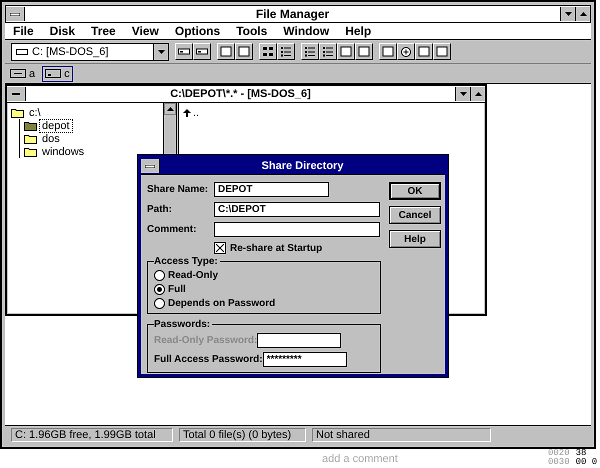 The image size is (600, 468). What do you see at coordinates (70, 52) in the screenshot?
I see `drive-name: C: [MS-DOS_6]` at bounding box center [70, 52].